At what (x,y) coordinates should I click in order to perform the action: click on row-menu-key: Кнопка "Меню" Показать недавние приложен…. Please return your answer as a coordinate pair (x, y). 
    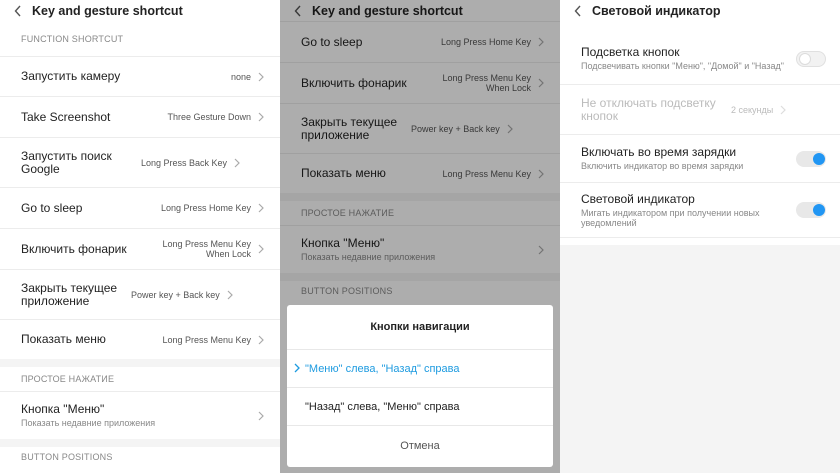
    Looking at the image, I should click on (140, 415).